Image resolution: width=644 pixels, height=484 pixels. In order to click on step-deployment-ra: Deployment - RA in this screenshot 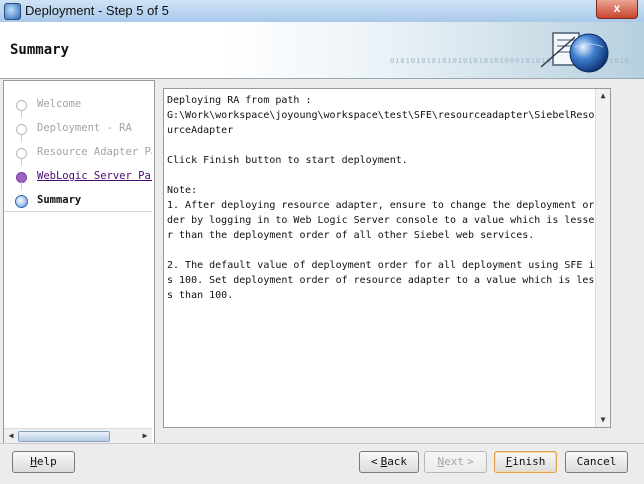, I will do `click(78, 129)`.